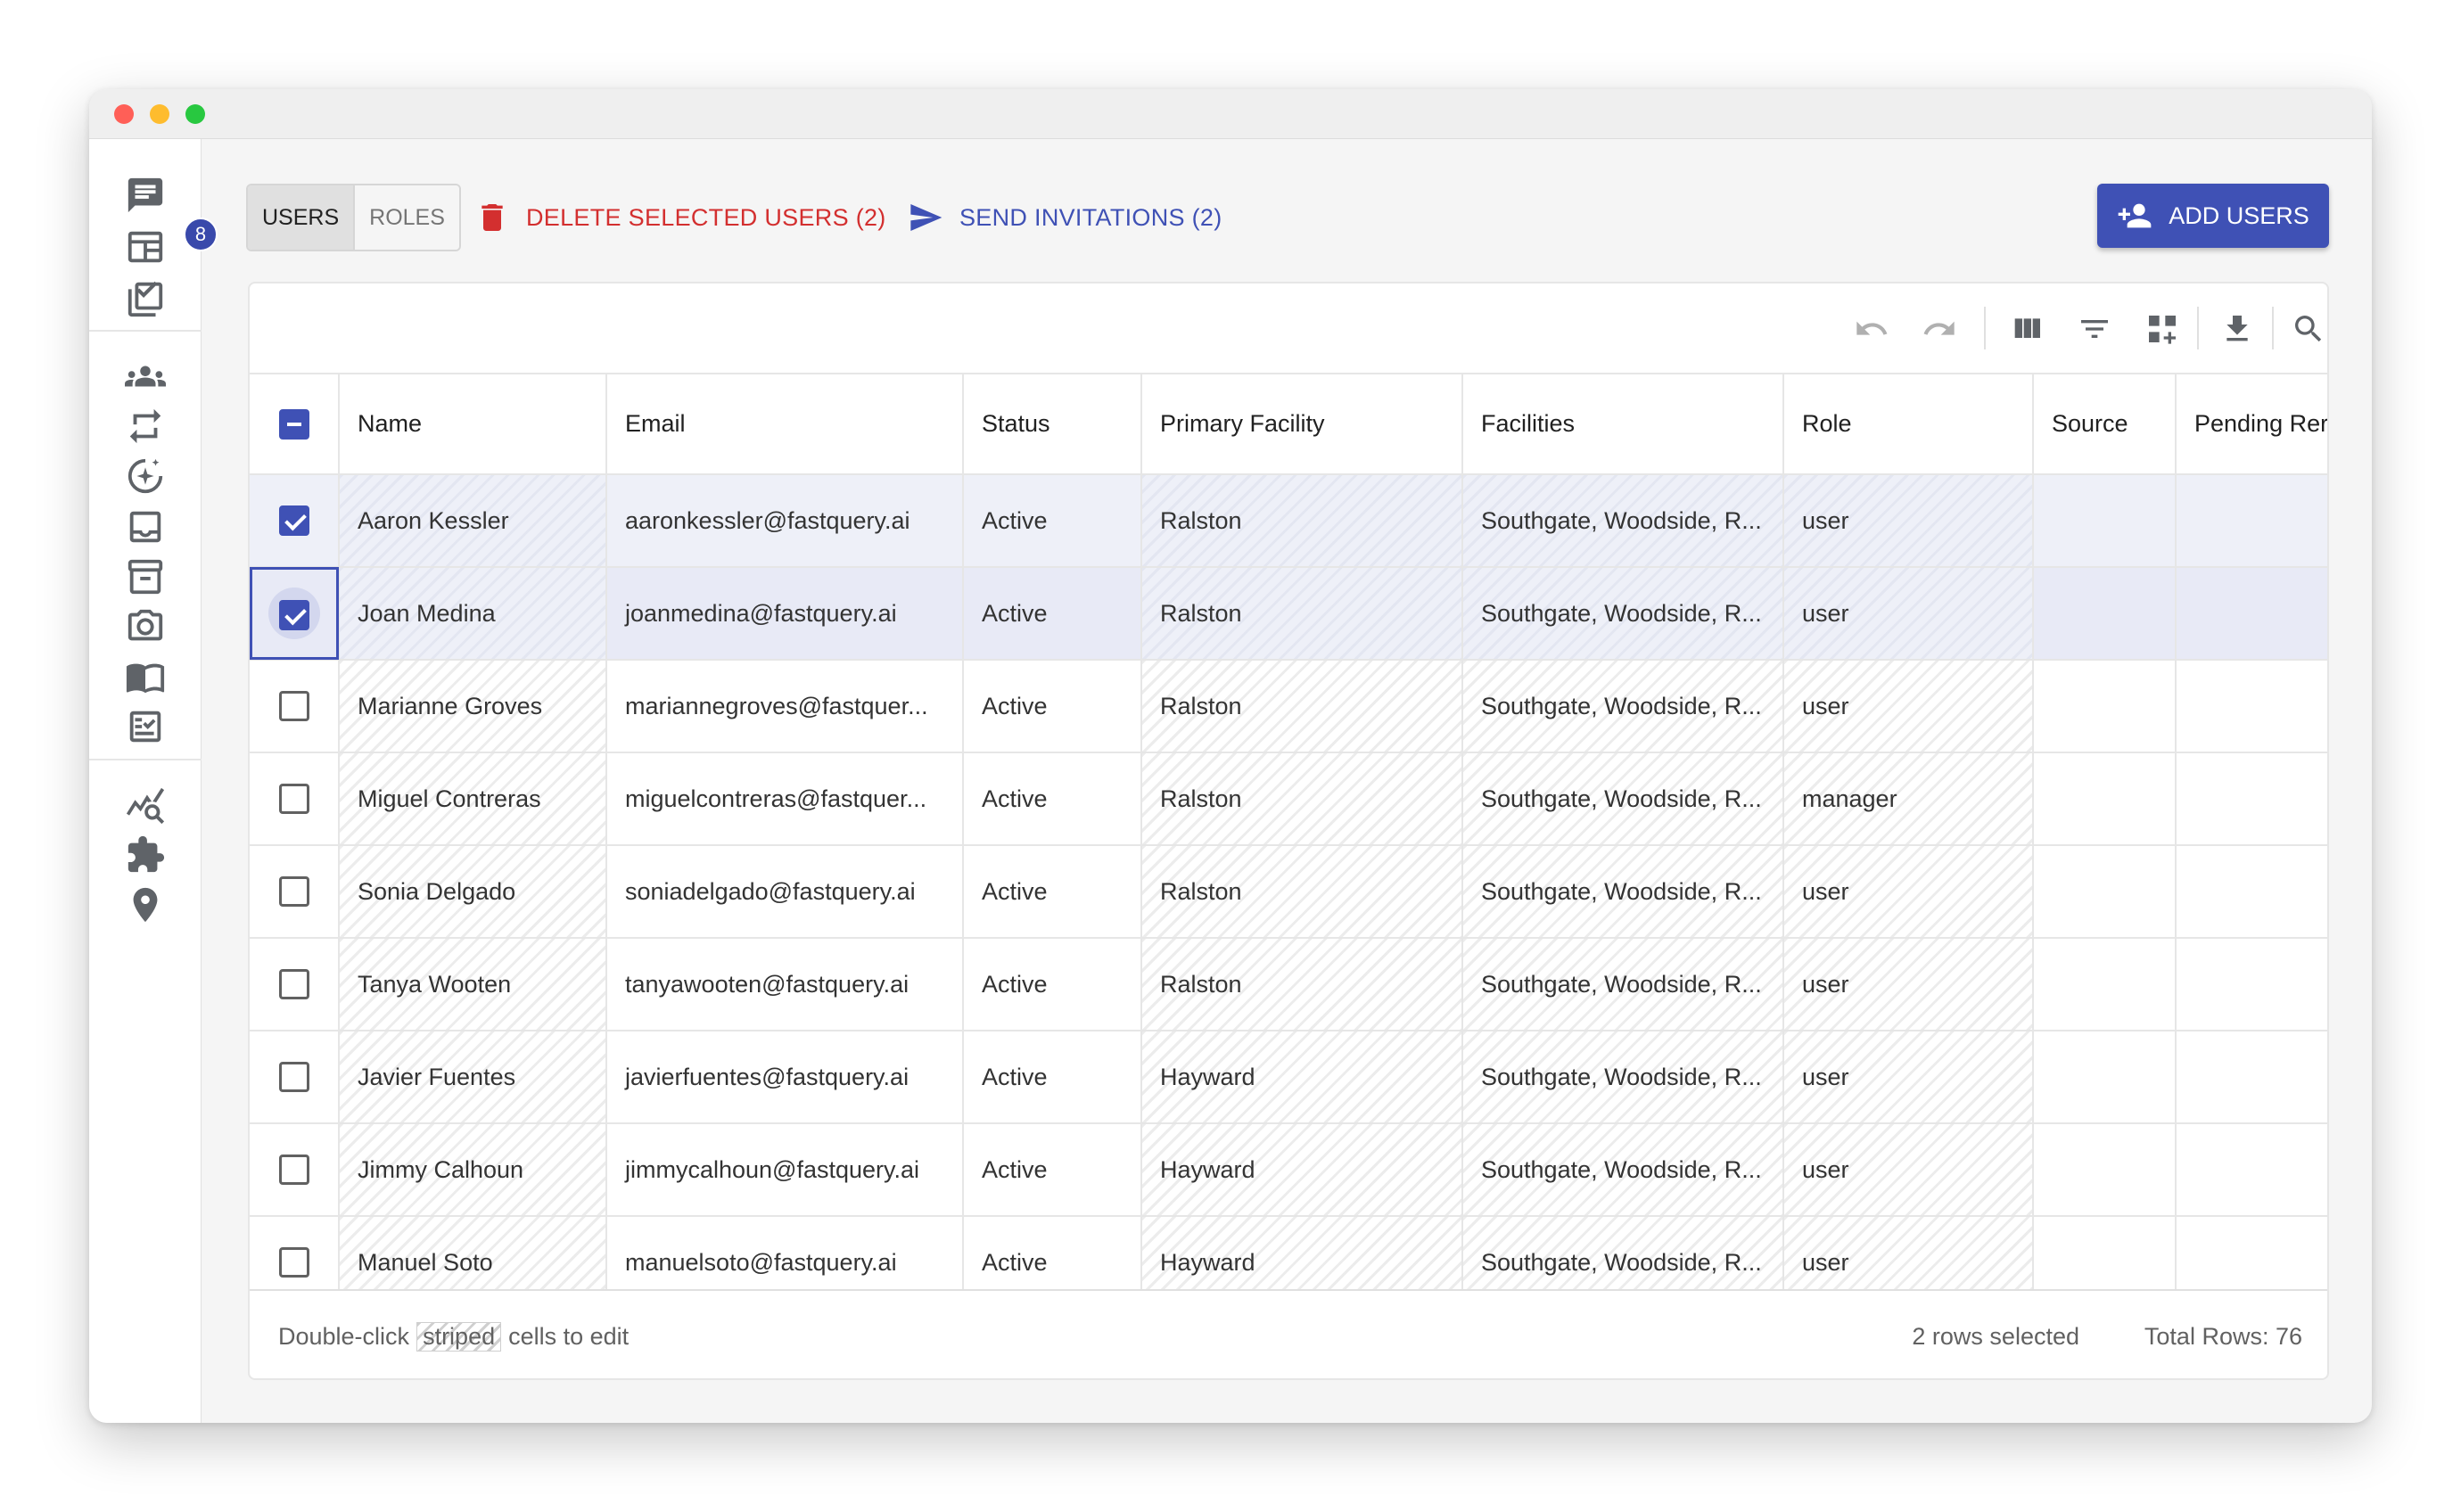 The height and width of the screenshot is (1512, 2461). Describe the element at coordinates (473, 984) in the screenshot. I see `cell-name: Tanya Wooten` at that location.